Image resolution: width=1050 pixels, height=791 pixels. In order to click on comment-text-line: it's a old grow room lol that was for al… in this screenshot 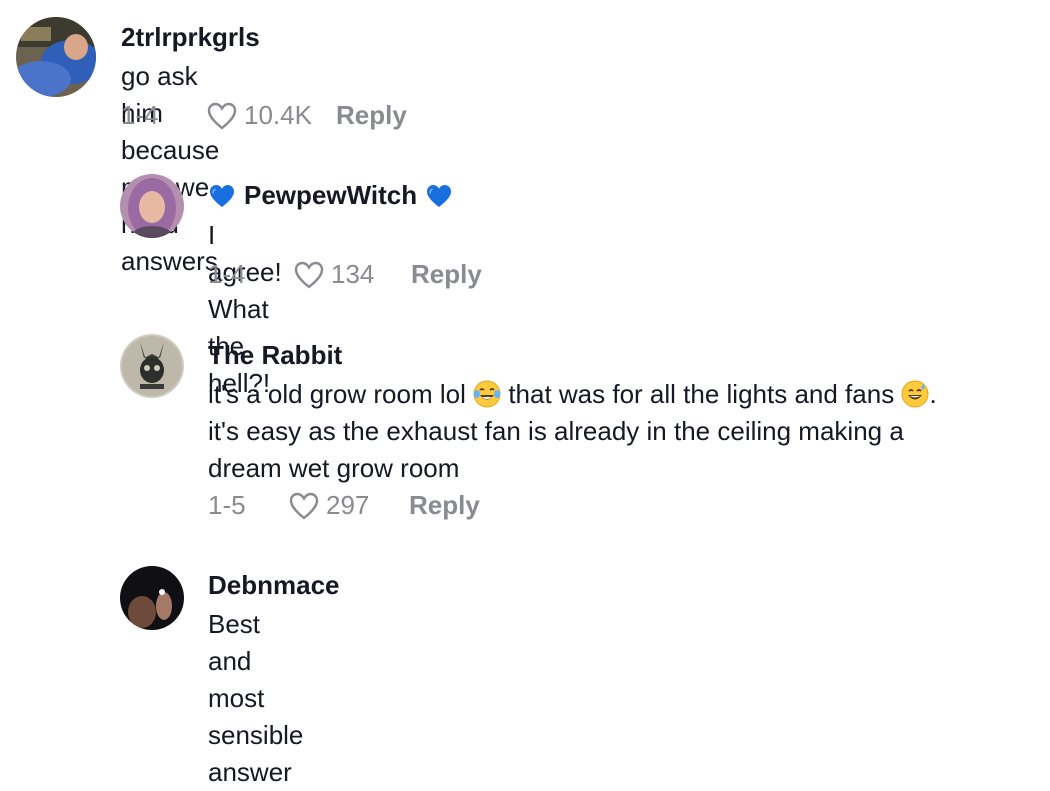, I will do `click(623, 394)`.